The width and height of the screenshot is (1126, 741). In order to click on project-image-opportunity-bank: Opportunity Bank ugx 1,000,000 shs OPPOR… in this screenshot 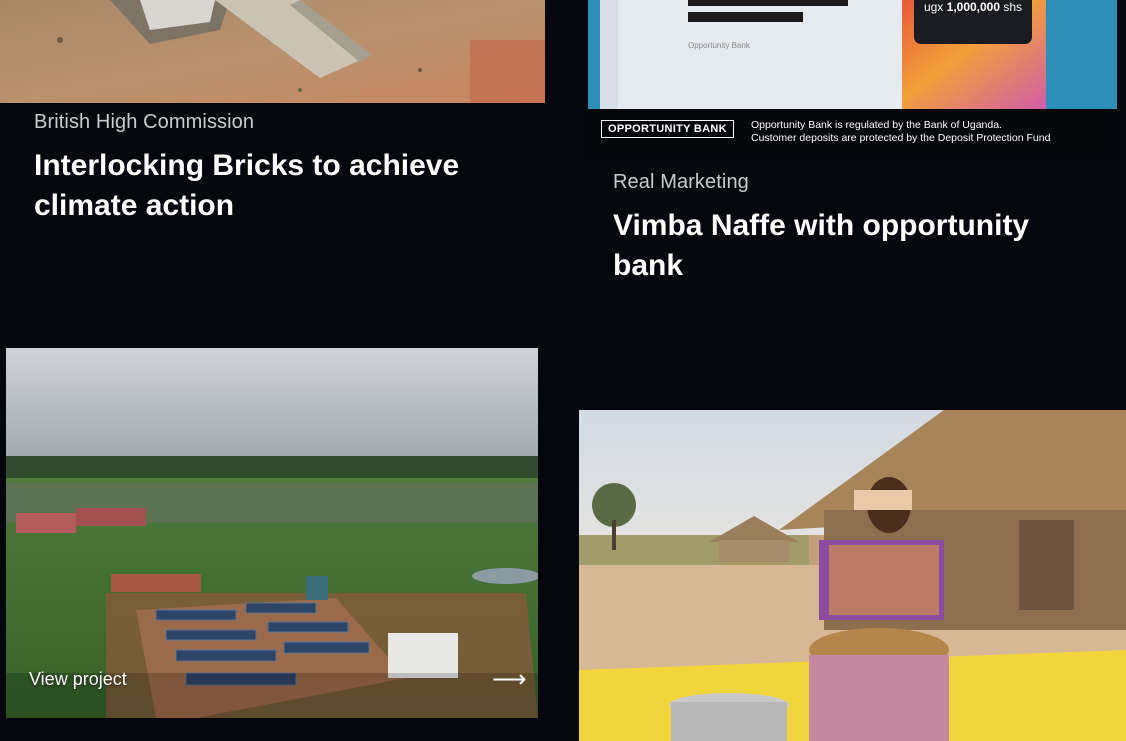, I will do `click(852, 78)`.